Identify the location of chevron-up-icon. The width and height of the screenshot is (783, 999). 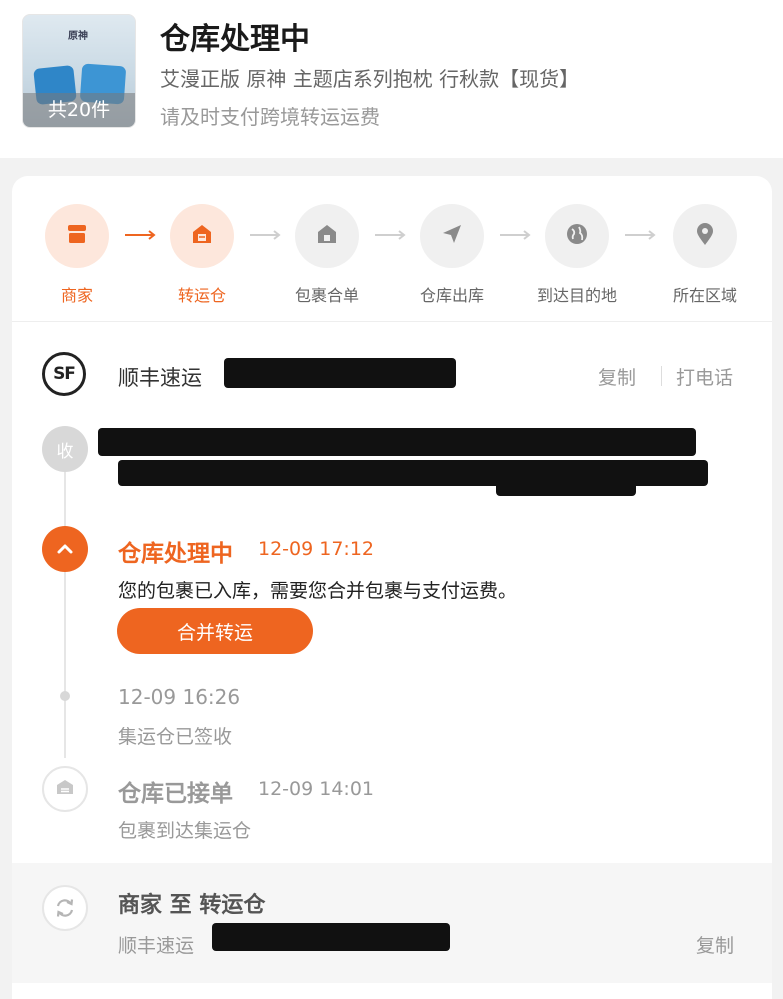
(65, 549).